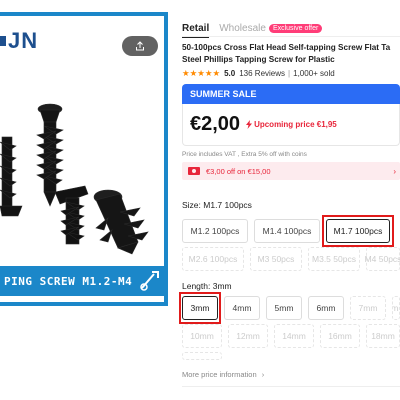 The image size is (400, 400). What do you see at coordinates (340, 336) in the screenshot?
I see `length-option-disabled: 16mm` at bounding box center [340, 336].